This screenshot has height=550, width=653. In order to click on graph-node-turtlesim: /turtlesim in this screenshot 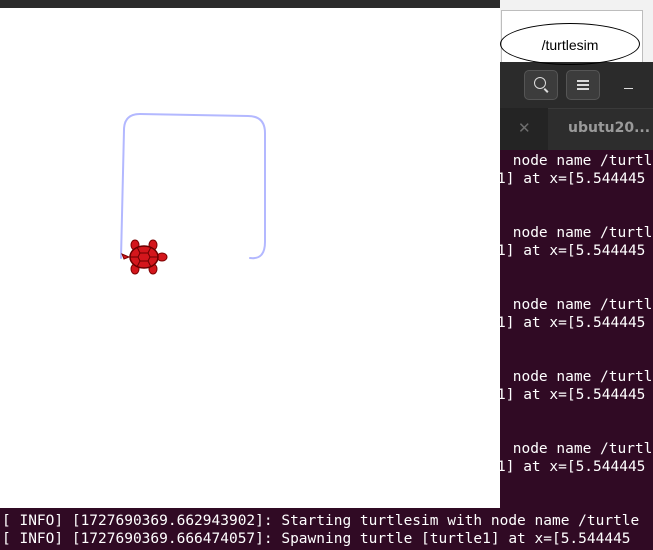, I will do `click(570, 44)`.